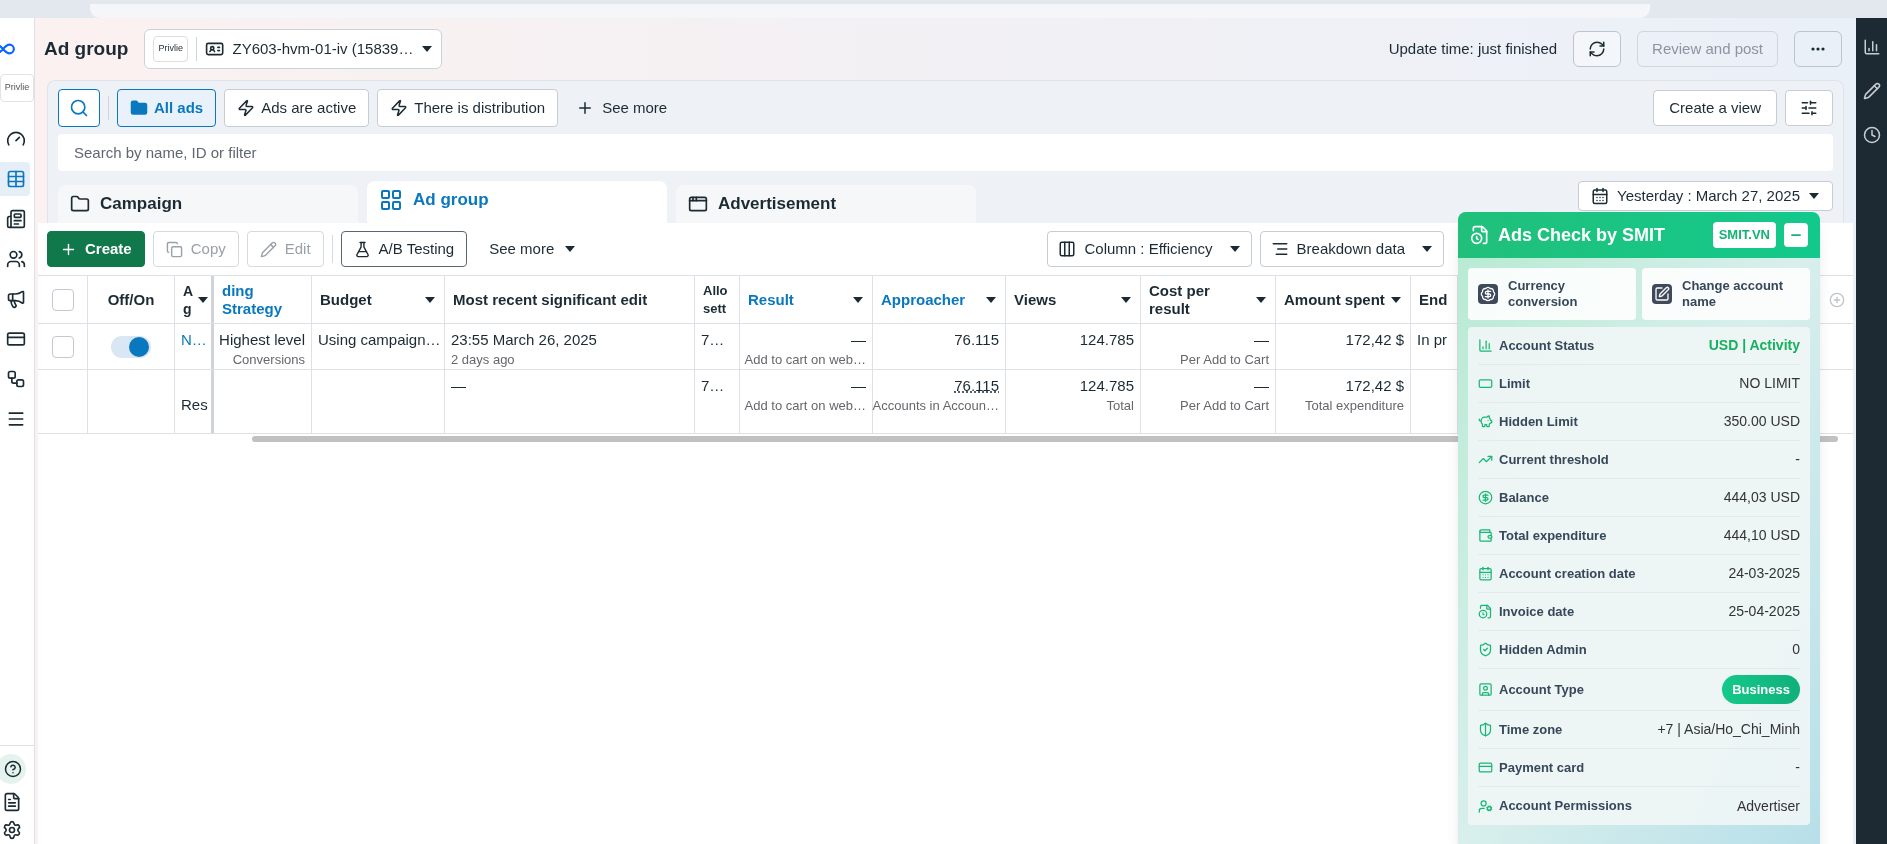  What do you see at coordinates (1871, 135) in the screenshot?
I see `clock-icon` at bounding box center [1871, 135].